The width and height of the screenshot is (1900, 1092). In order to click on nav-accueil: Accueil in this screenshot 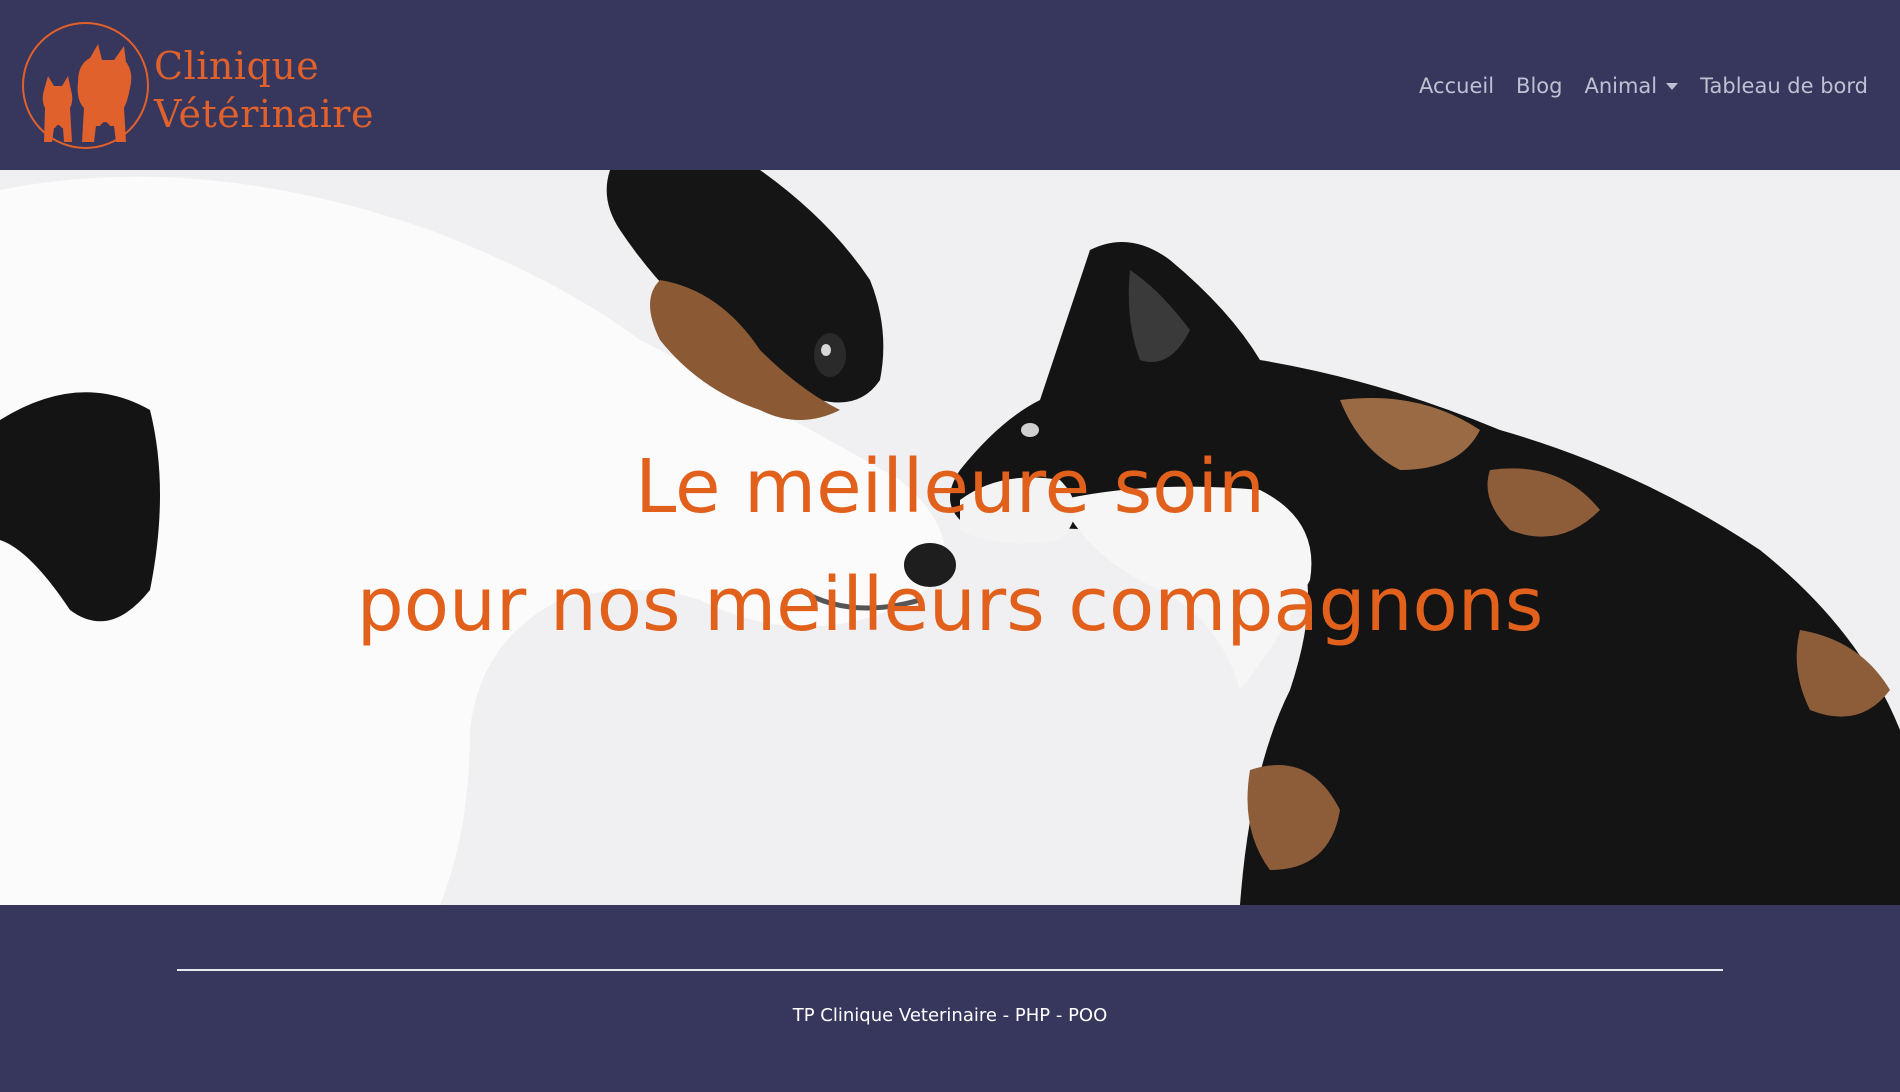, I will do `click(1456, 86)`.